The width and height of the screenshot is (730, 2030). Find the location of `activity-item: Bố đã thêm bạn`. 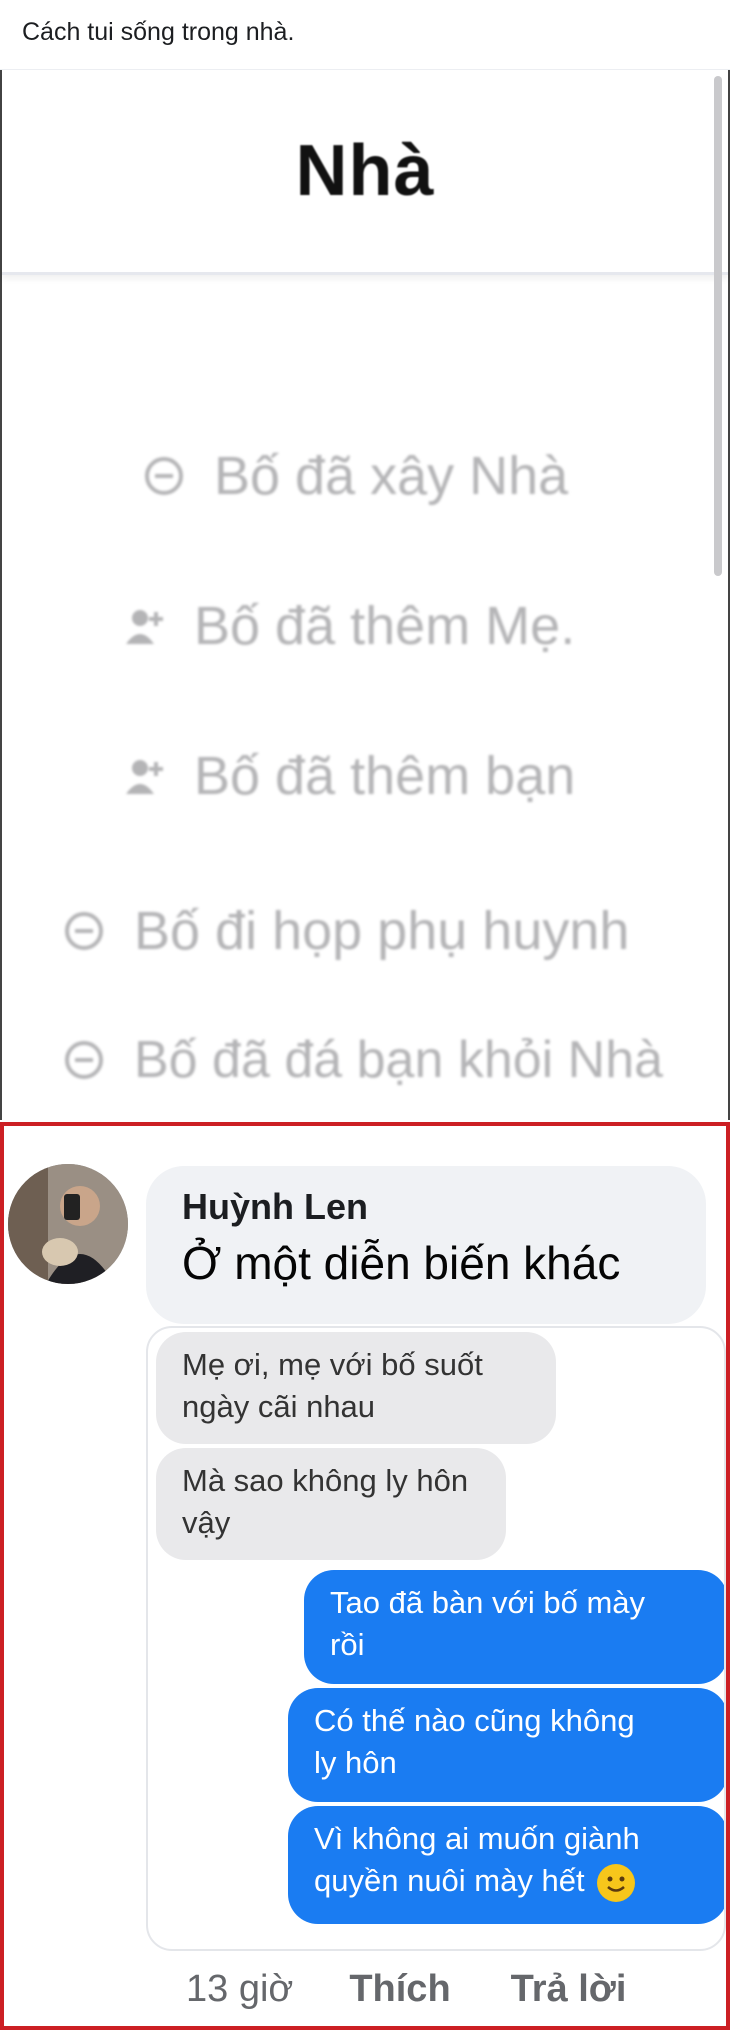

activity-item: Bố đã thêm bạn is located at coordinates (347, 776).